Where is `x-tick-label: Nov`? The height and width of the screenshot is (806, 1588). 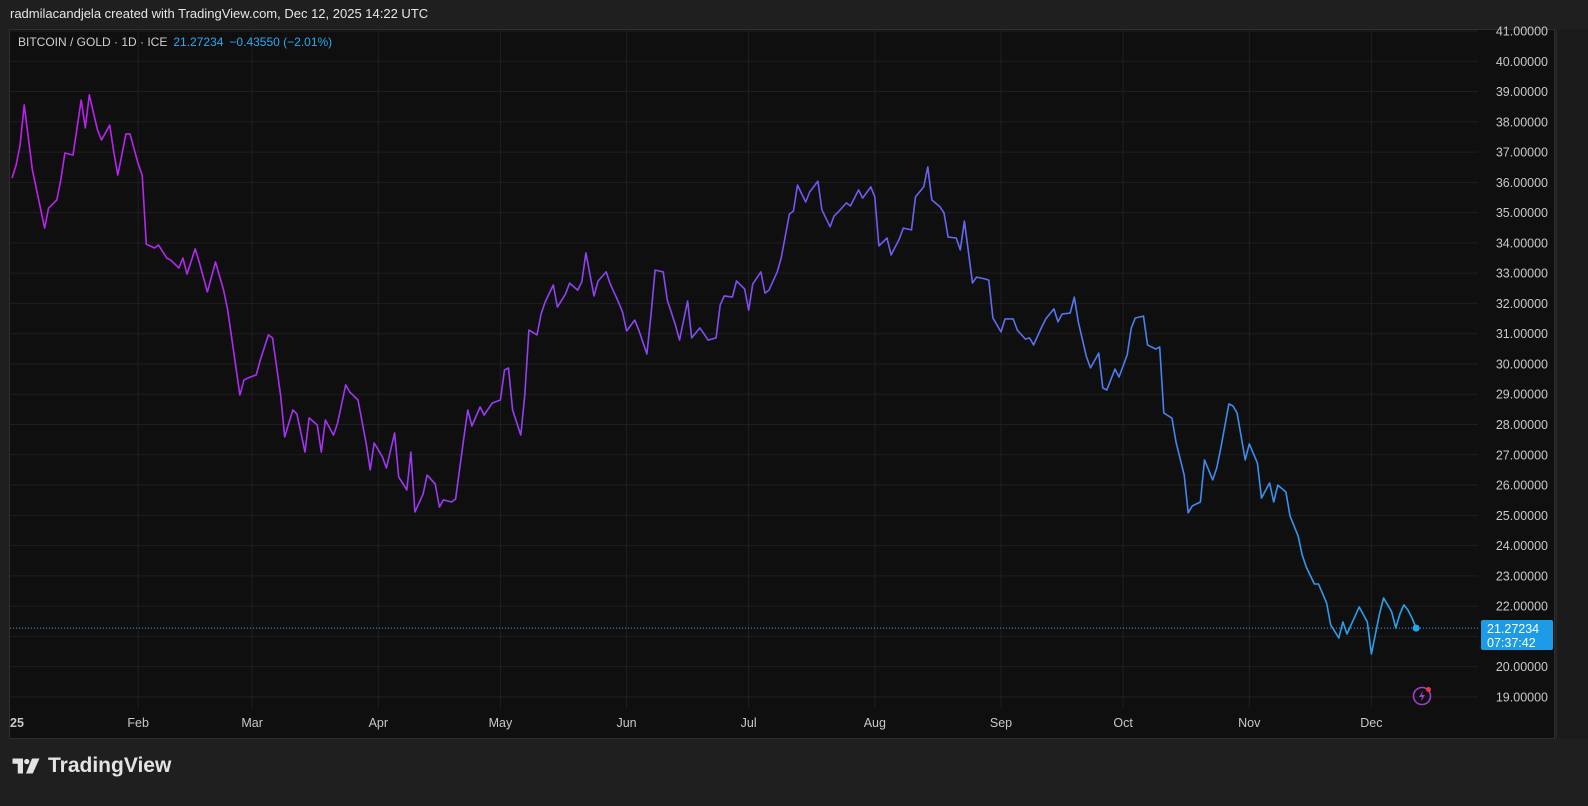 x-tick-label: Nov is located at coordinates (1249, 723).